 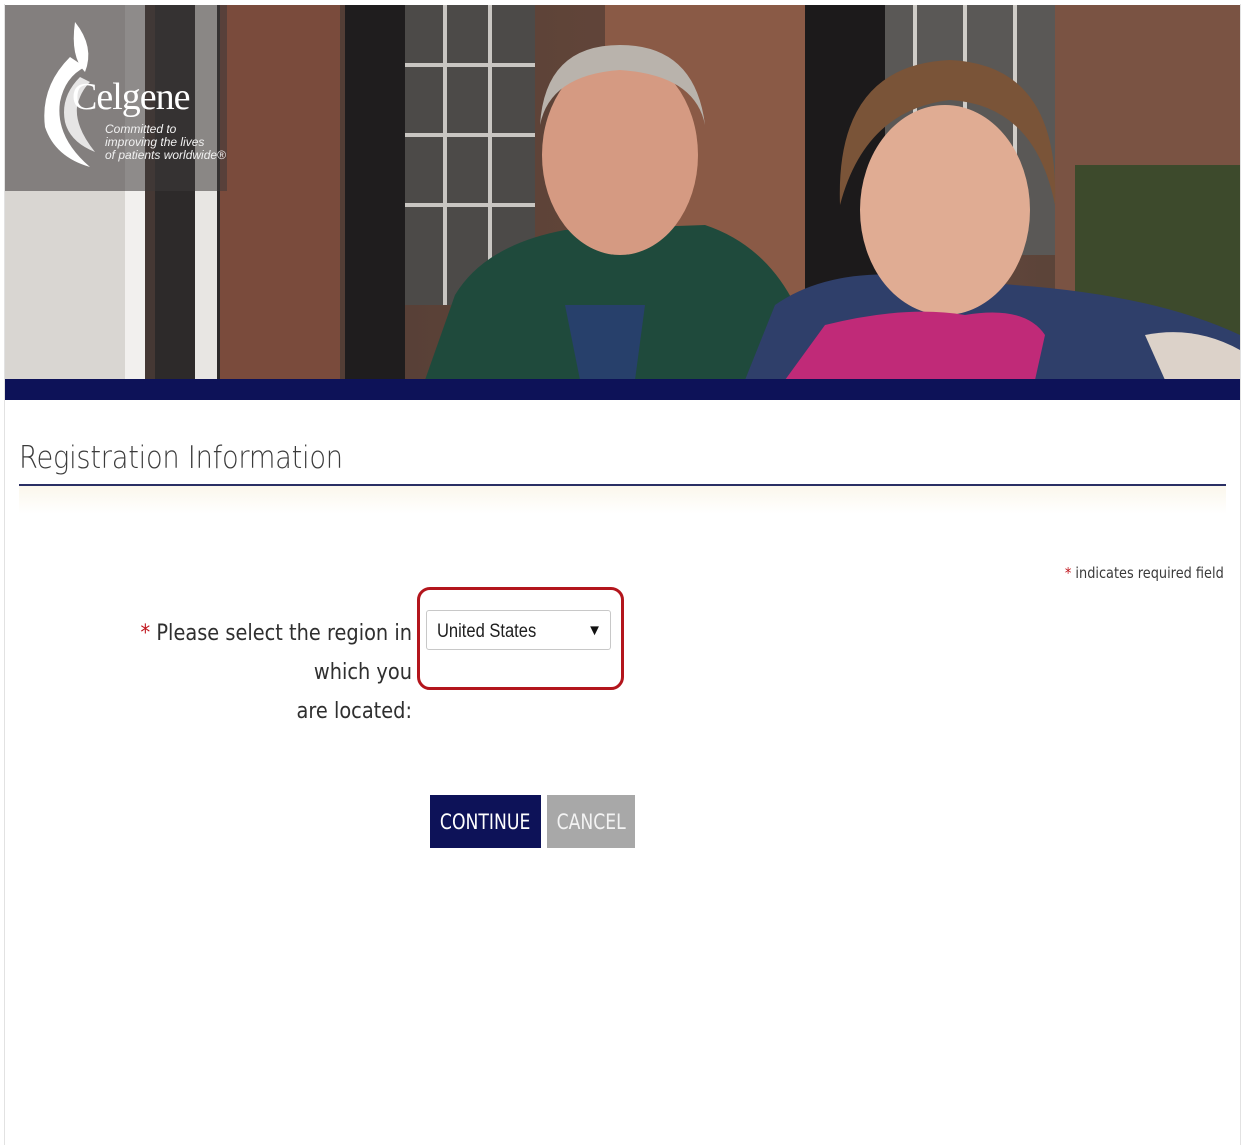 What do you see at coordinates (622, 500) in the screenshot?
I see `title-shadow` at bounding box center [622, 500].